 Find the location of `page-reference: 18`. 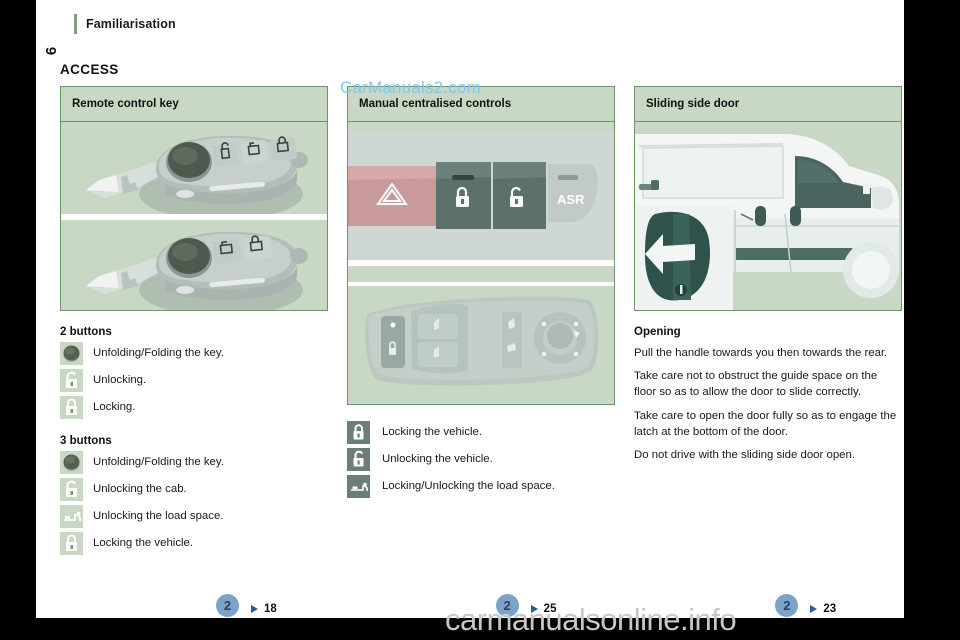

page-reference: 18 is located at coordinates (264, 609).